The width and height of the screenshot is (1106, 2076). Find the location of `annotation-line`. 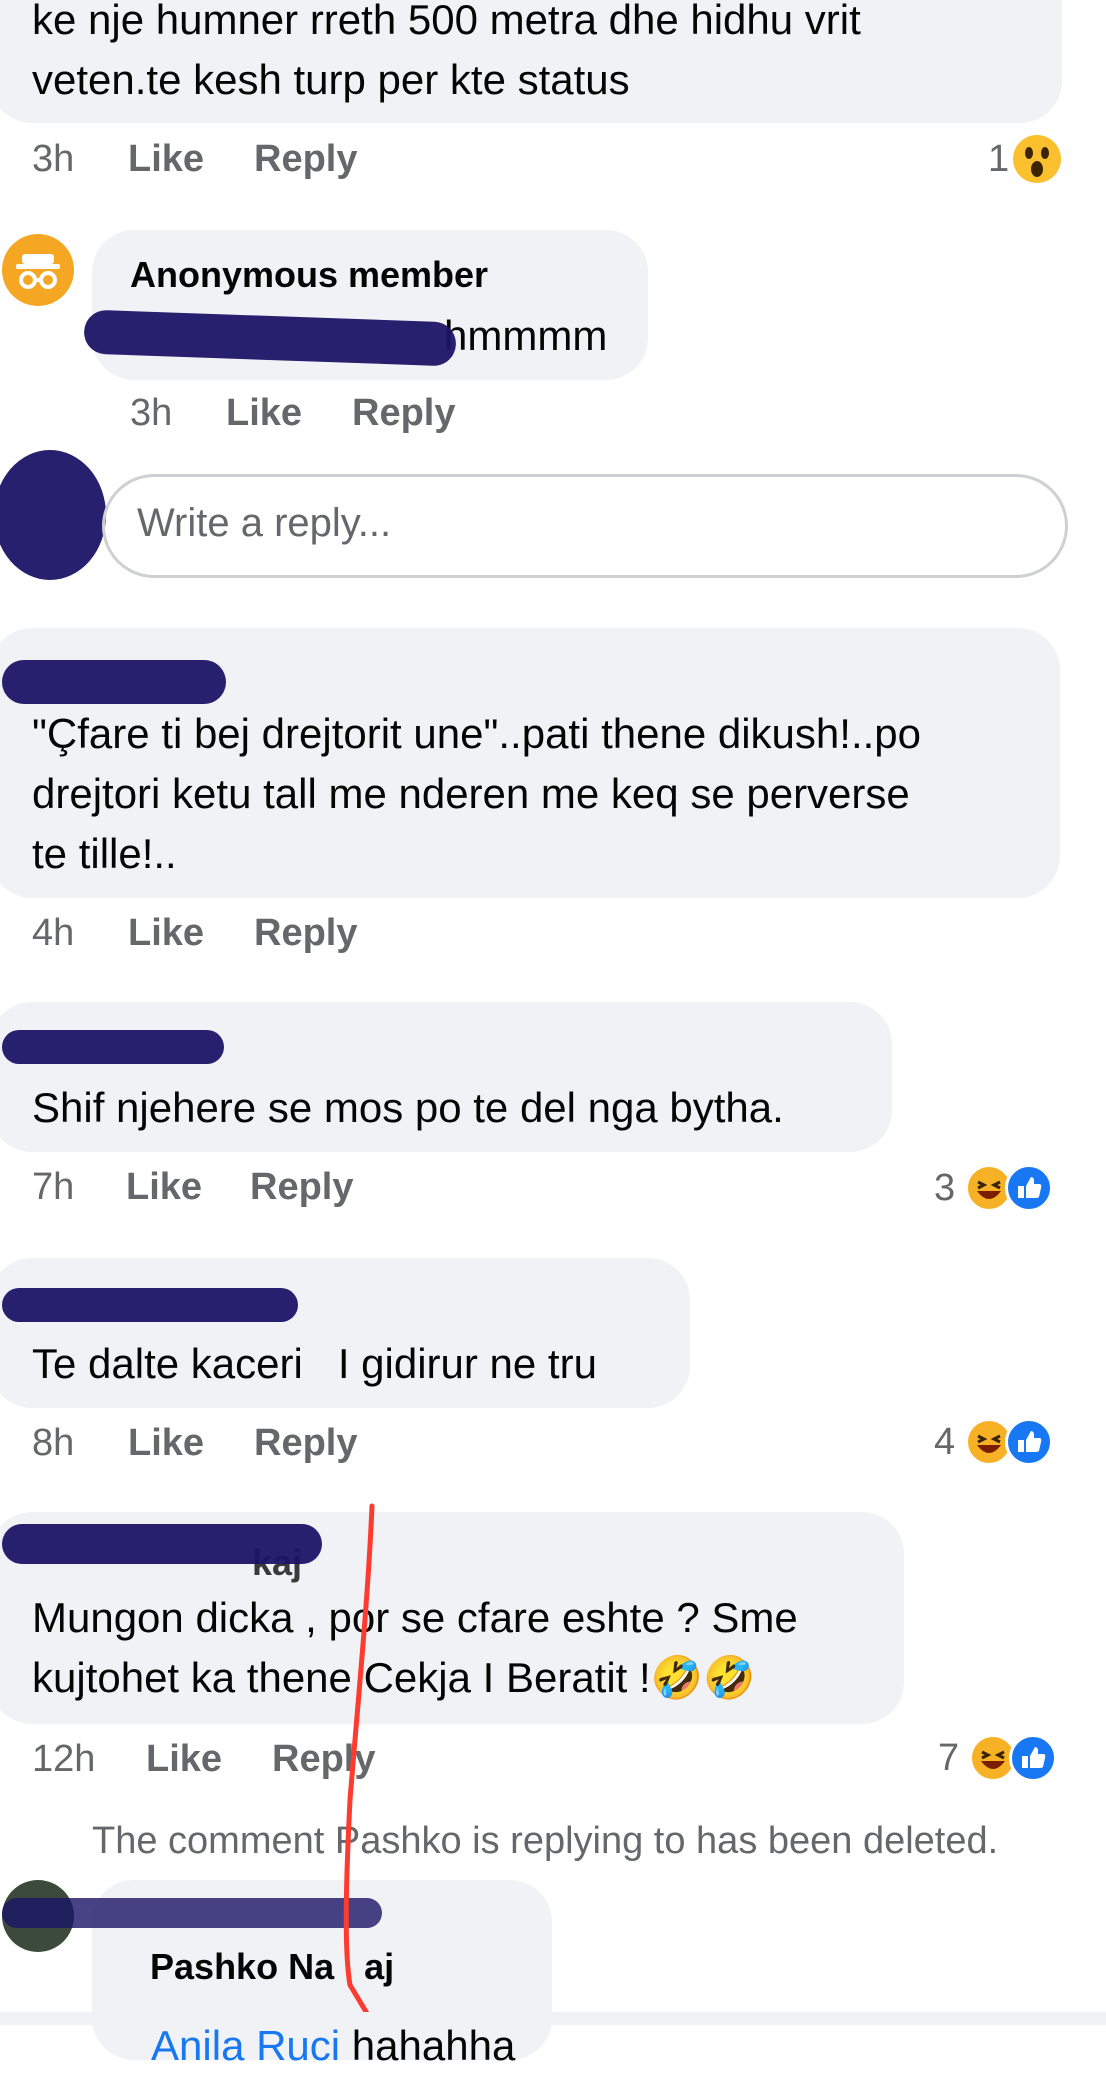

annotation-line is located at coordinates (360, 1764).